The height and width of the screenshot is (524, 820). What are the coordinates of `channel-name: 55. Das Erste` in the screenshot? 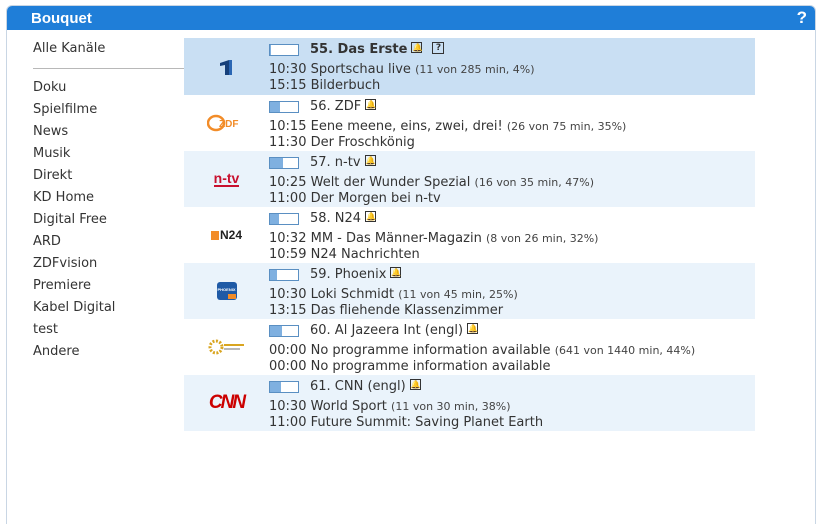 It's located at (358, 49).